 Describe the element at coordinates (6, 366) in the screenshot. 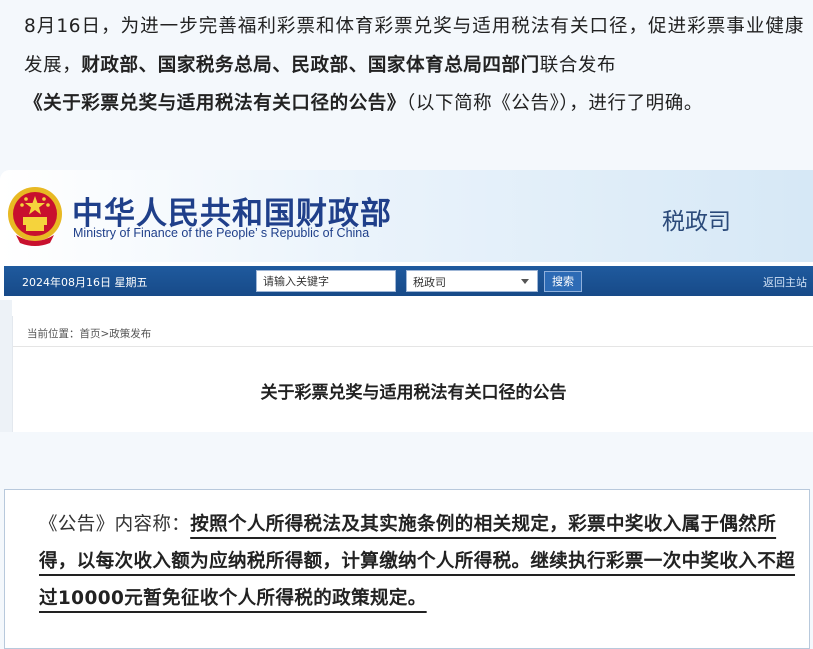

I see `left-margin` at that location.